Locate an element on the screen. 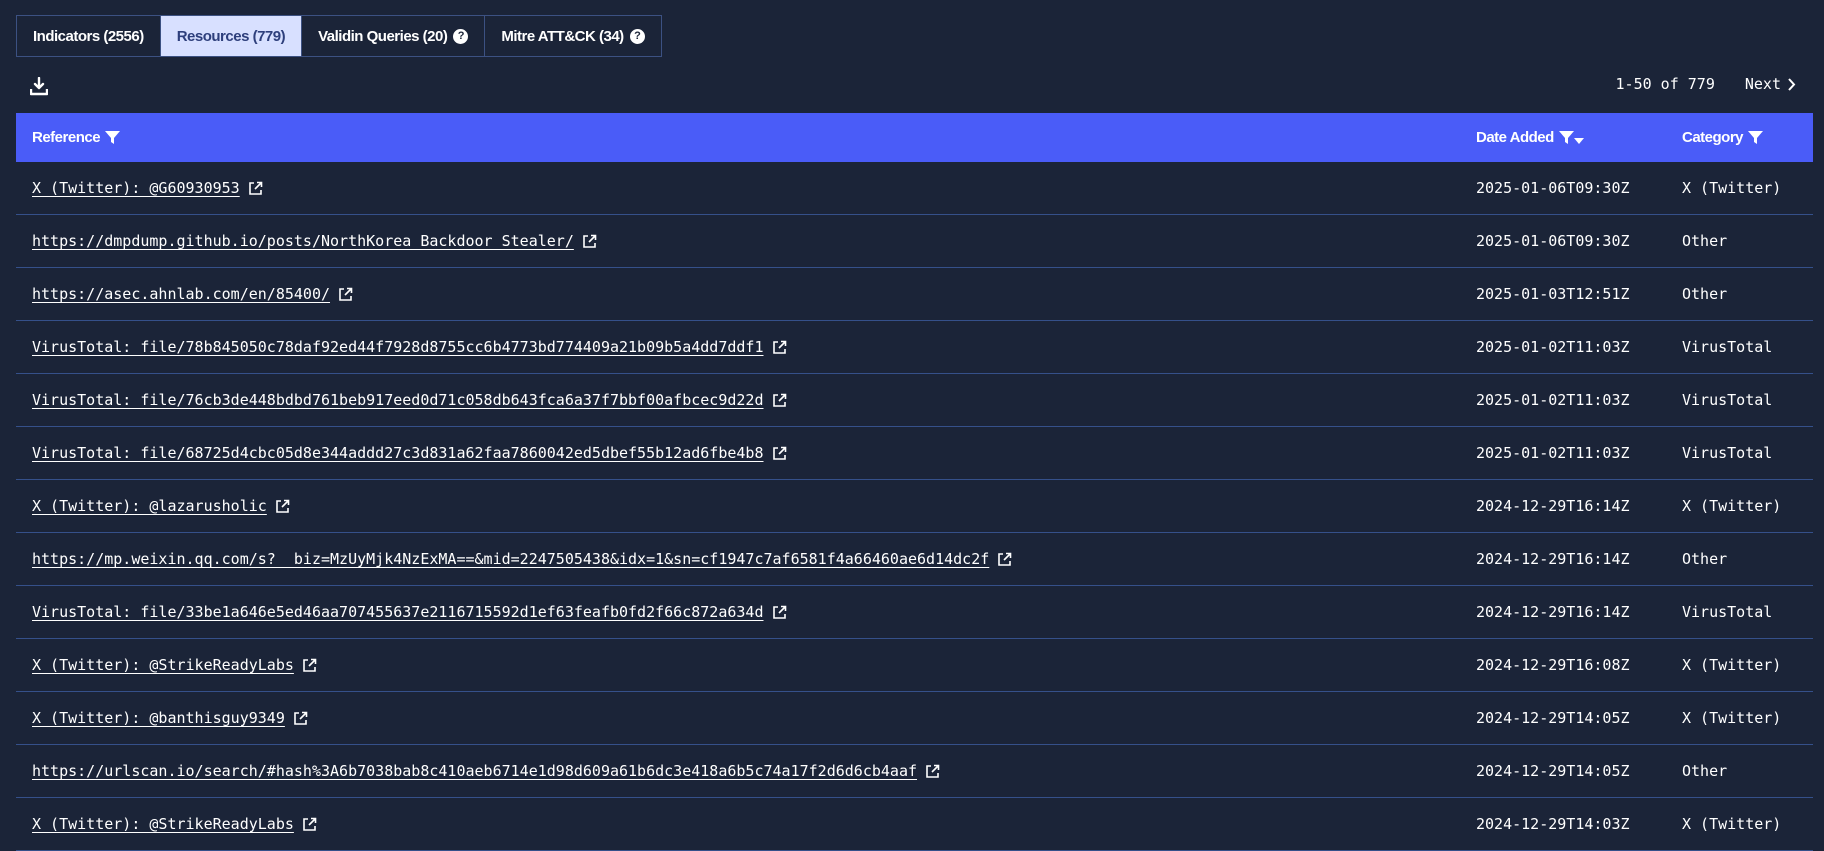  reference-link: X (Twitter): @lazarusholic is located at coordinates (161, 506).